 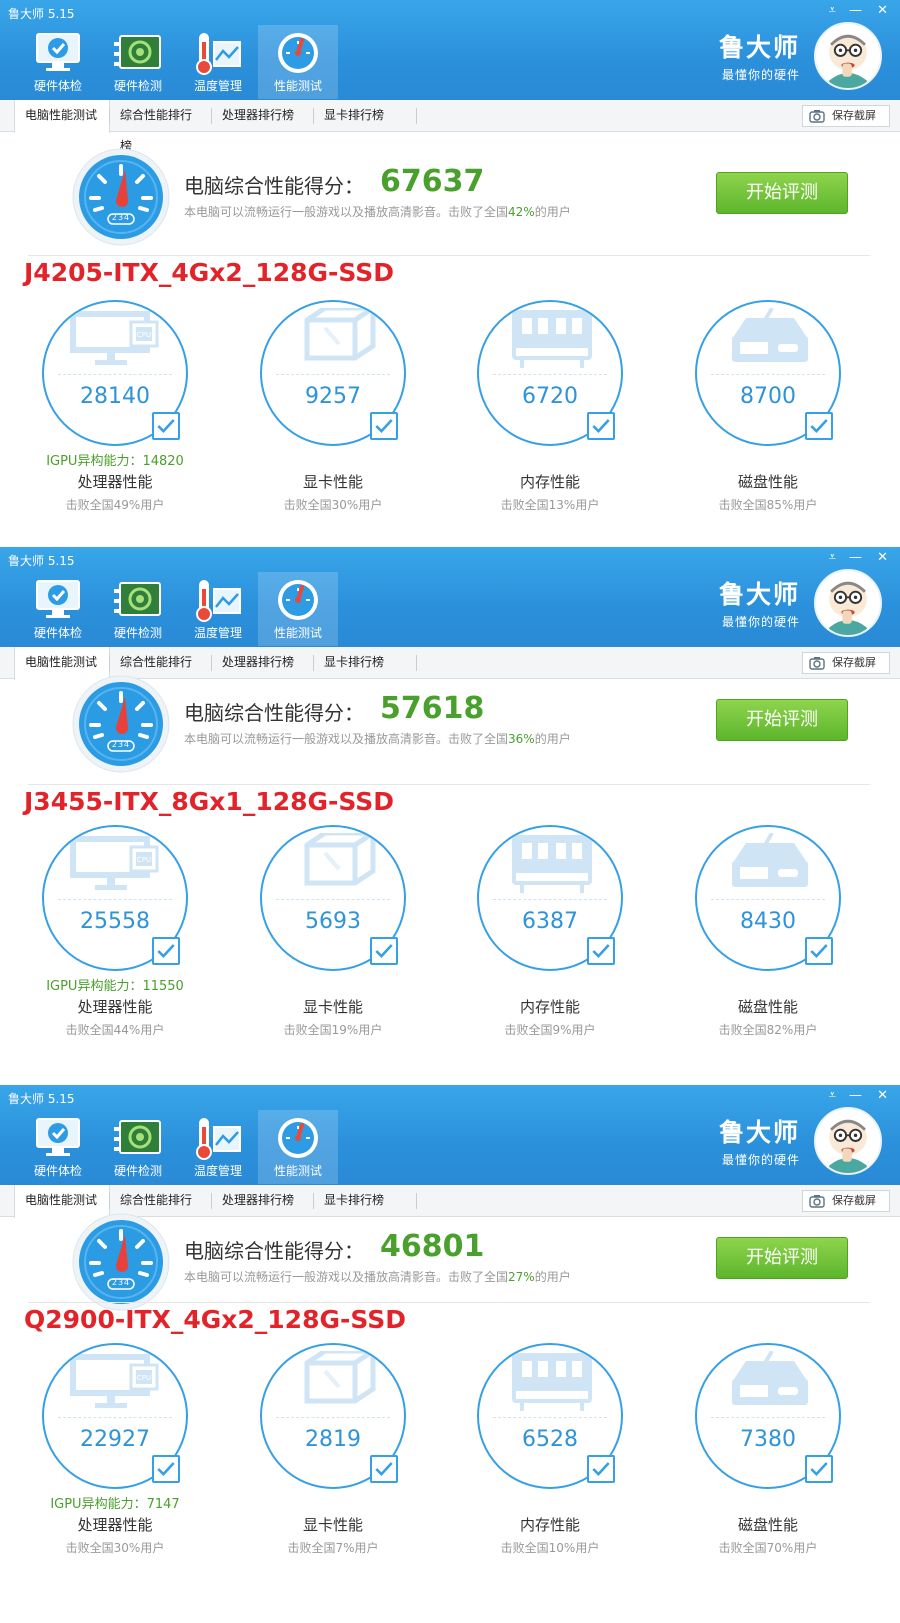 I want to click on component-name: 处理器性能, so click(x=115, y=482).